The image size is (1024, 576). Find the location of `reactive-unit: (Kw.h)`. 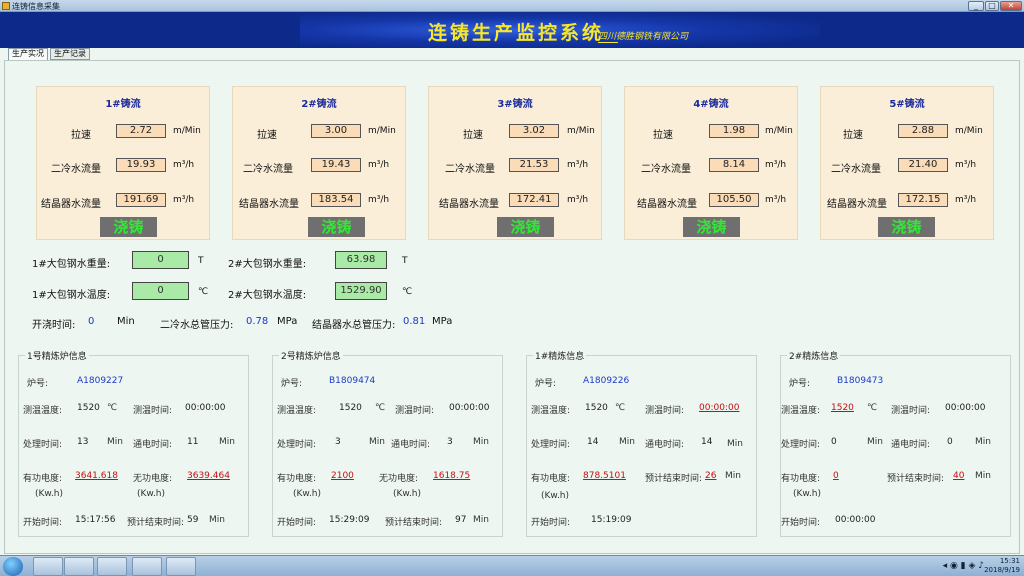

reactive-unit: (Kw.h) is located at coordinates (407, 494).